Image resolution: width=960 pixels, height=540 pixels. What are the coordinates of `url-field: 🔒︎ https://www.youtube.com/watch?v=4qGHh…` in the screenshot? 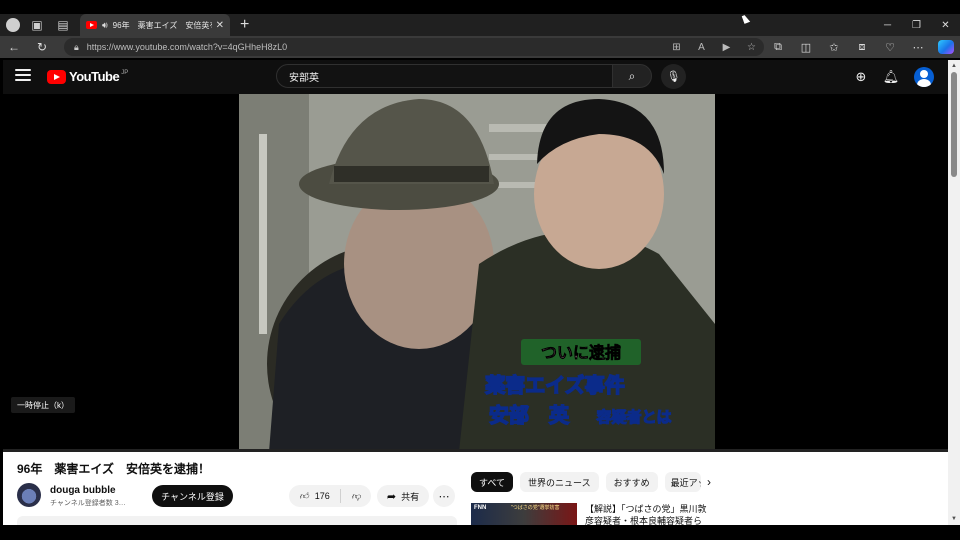 It's located at (414, 47).